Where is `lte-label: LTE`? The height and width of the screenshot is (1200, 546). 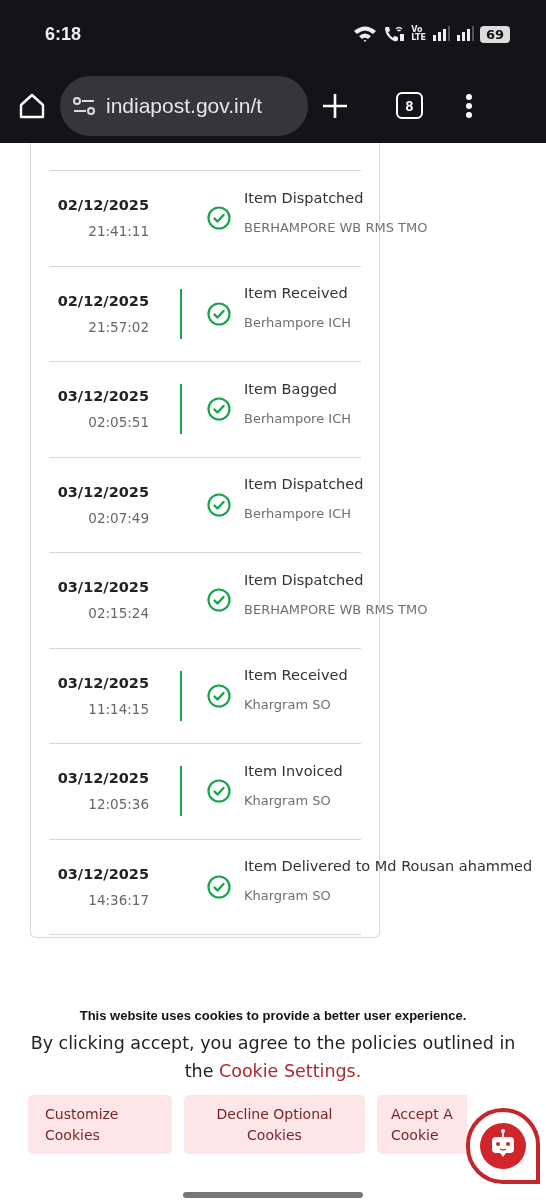 lte-label: LTE is located at coordinates (418, 38).